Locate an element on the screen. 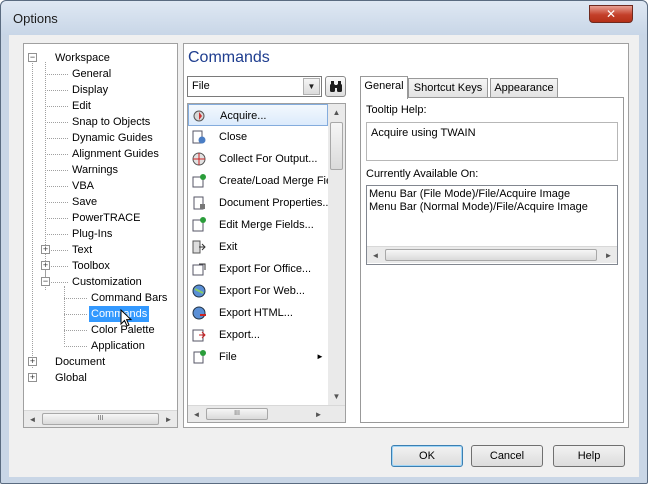  tree-item: Alignment Guides is located at coordinates (115, 154).